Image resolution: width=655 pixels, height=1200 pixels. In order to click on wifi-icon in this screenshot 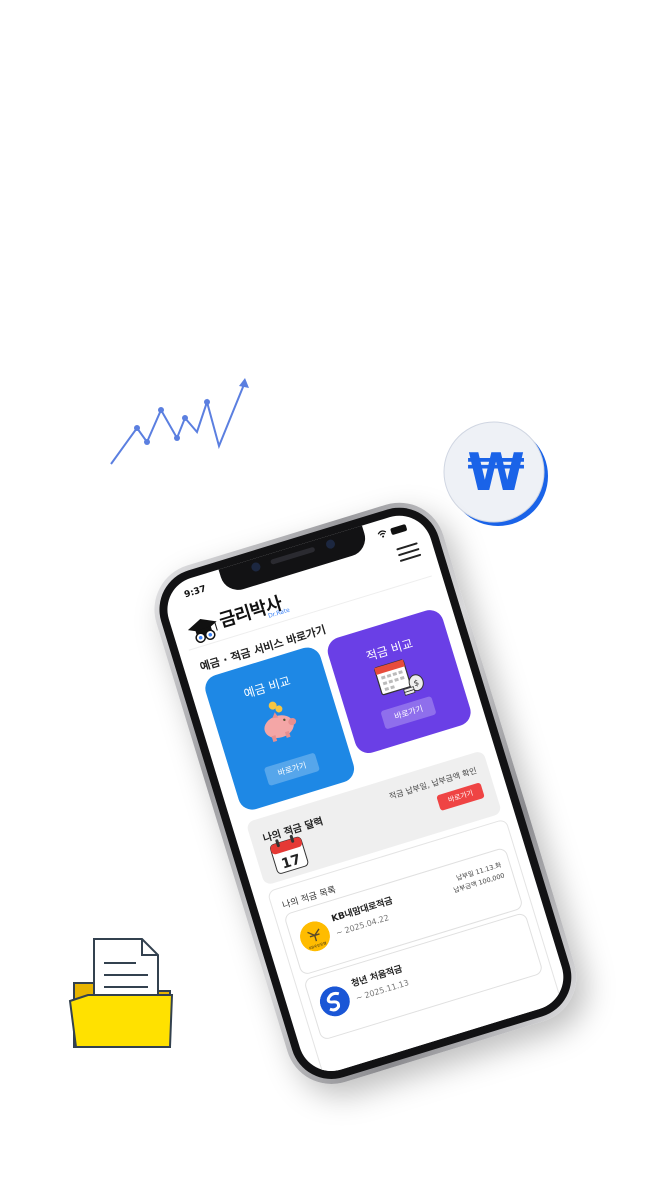, I will do `click(382, 534)`.